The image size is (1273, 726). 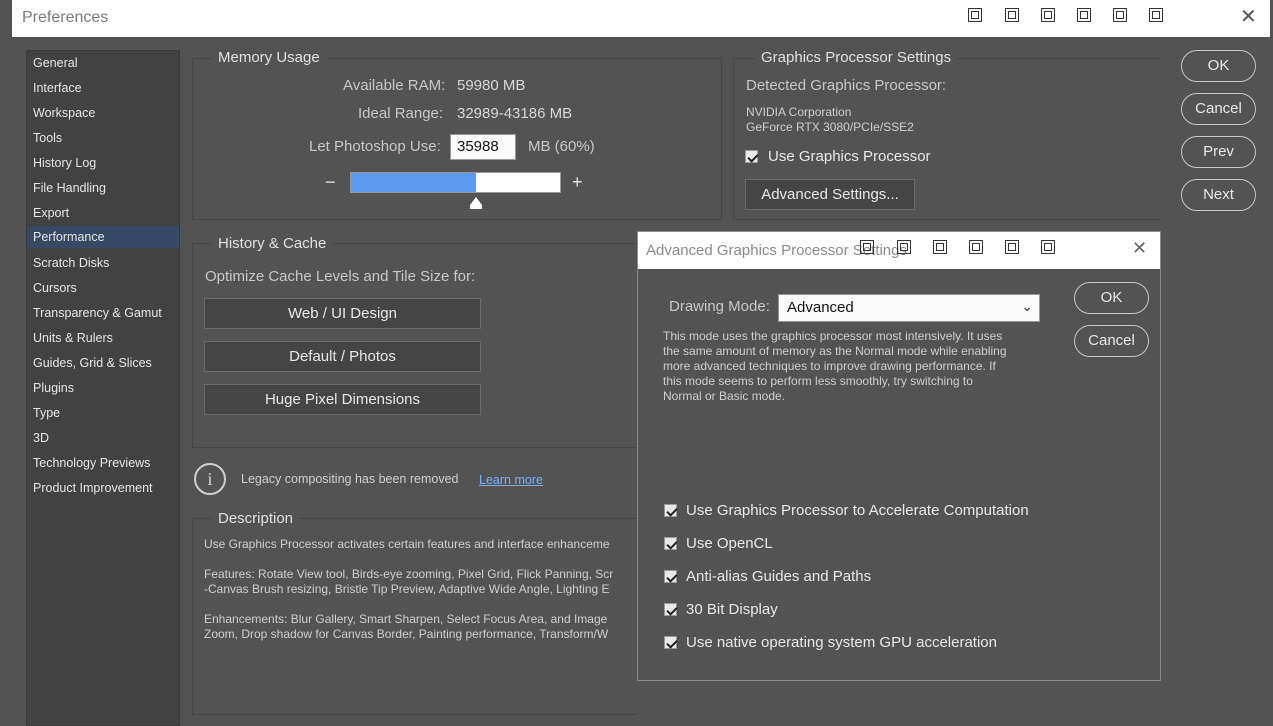 What do you see at coordinates (670, 510) in the screenshot?
I see `accelerate-computation-checkbox` at bounding box center [670, 510].